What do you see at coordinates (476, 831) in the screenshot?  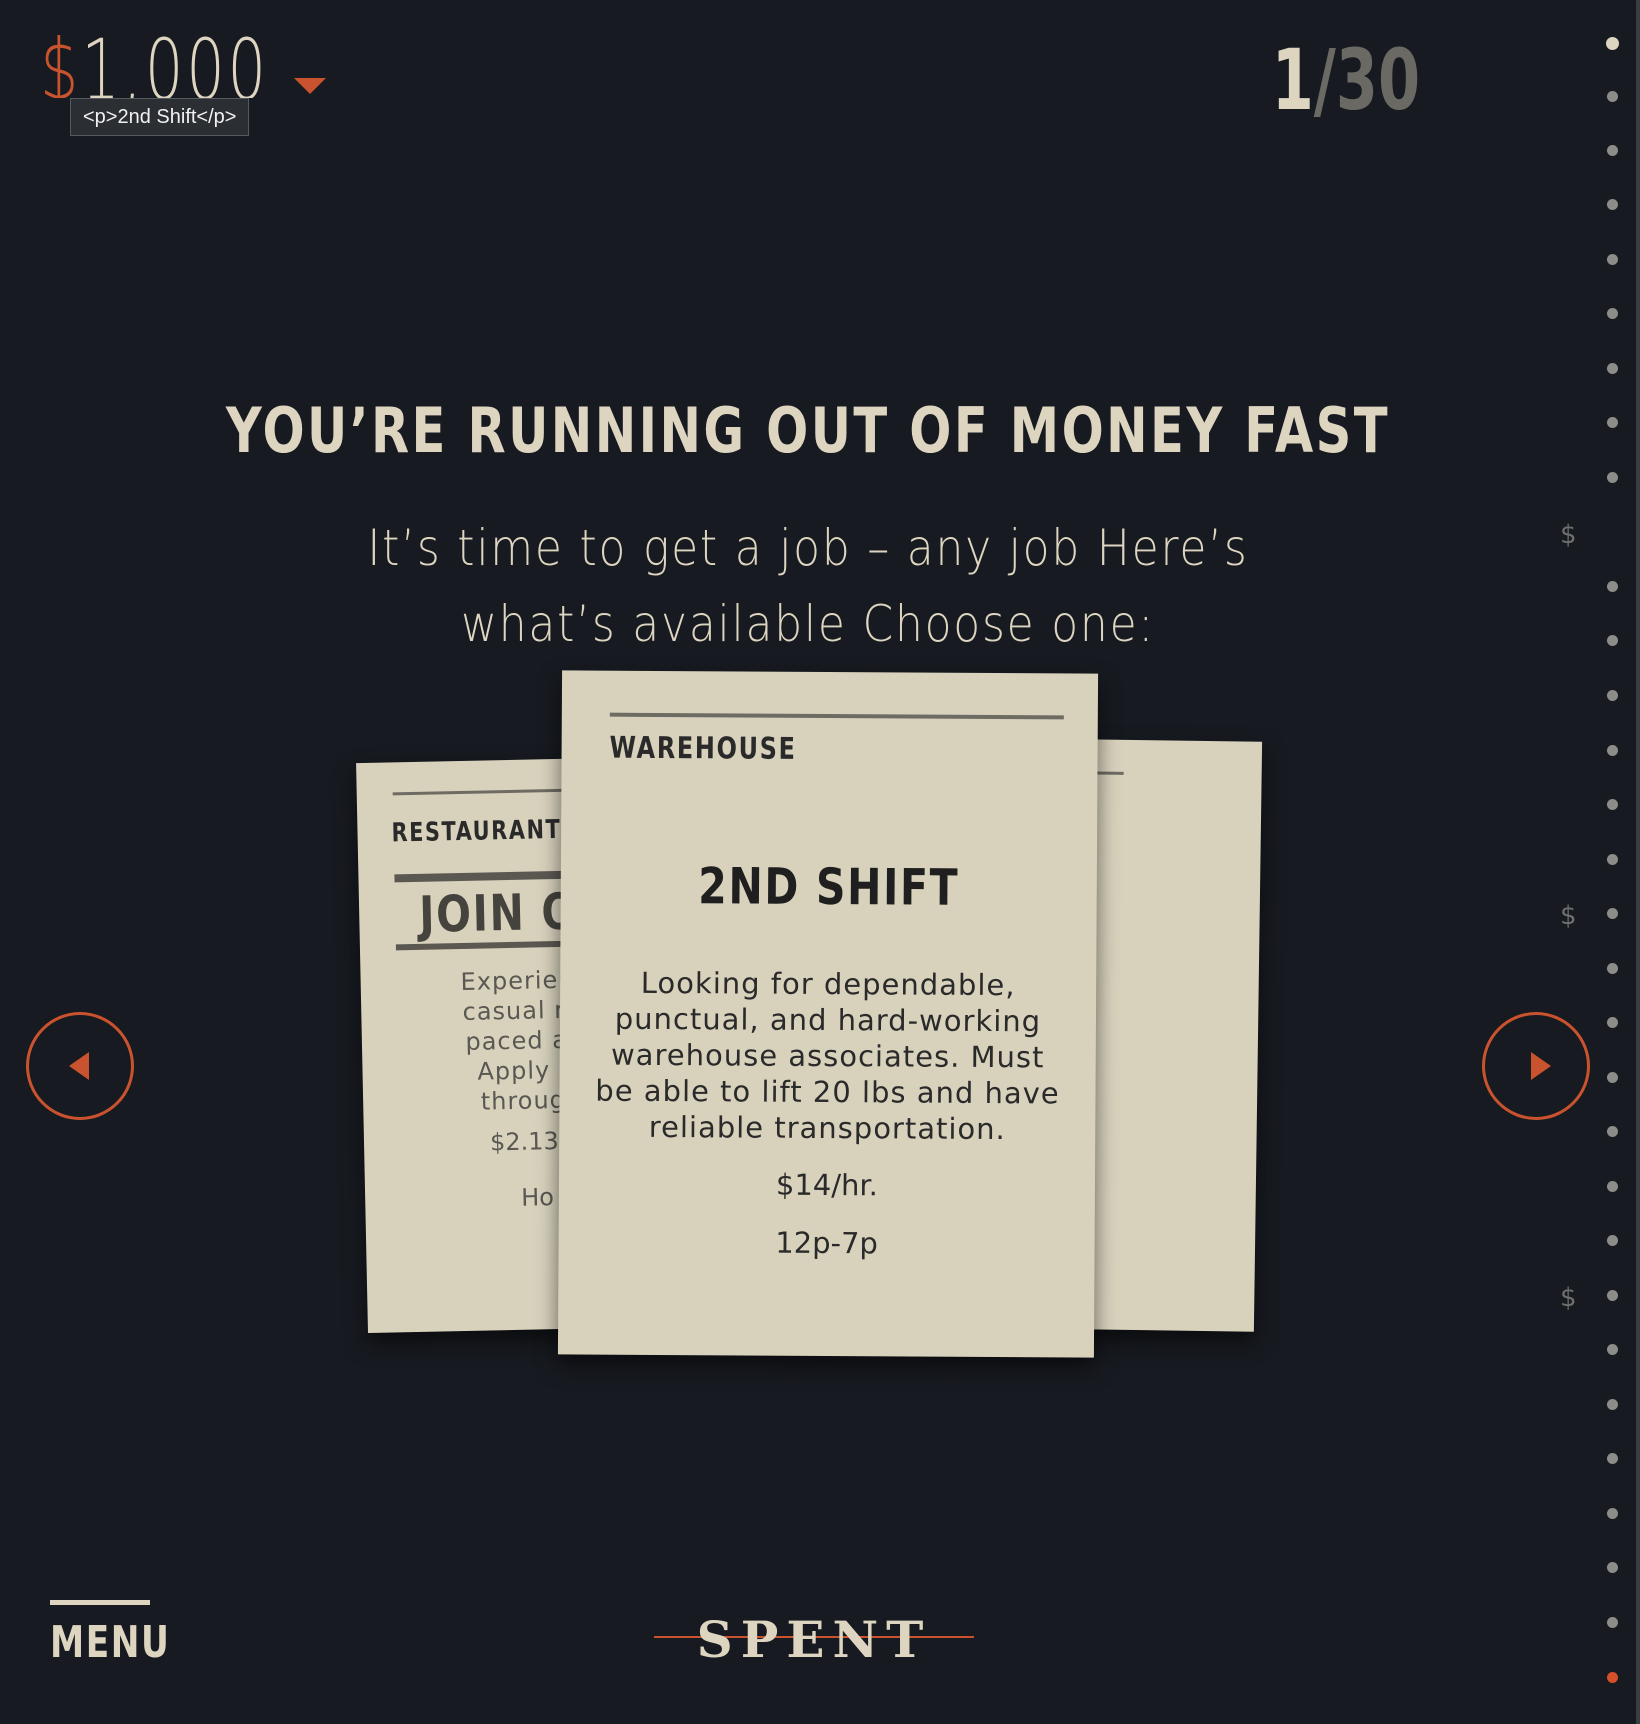 I see `card-category: RESTAURANT` at bounding box center [476, 831].